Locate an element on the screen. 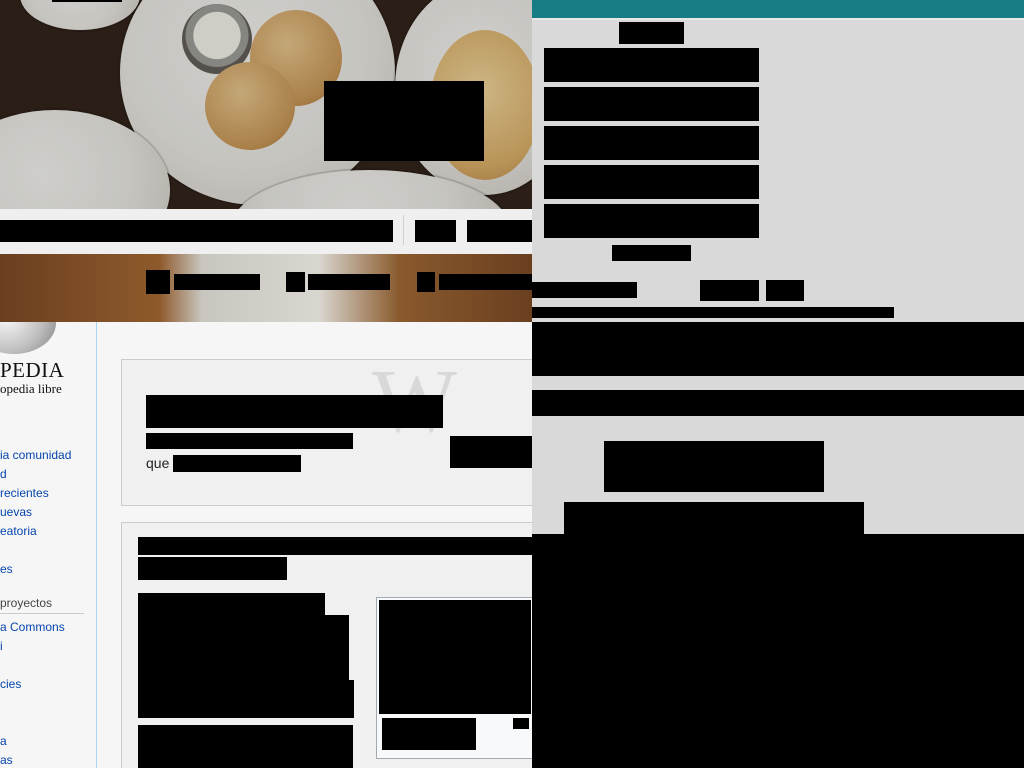 The width and height of the screenshot is (1024, 768). signin-button is located at coordinates (499, 231).